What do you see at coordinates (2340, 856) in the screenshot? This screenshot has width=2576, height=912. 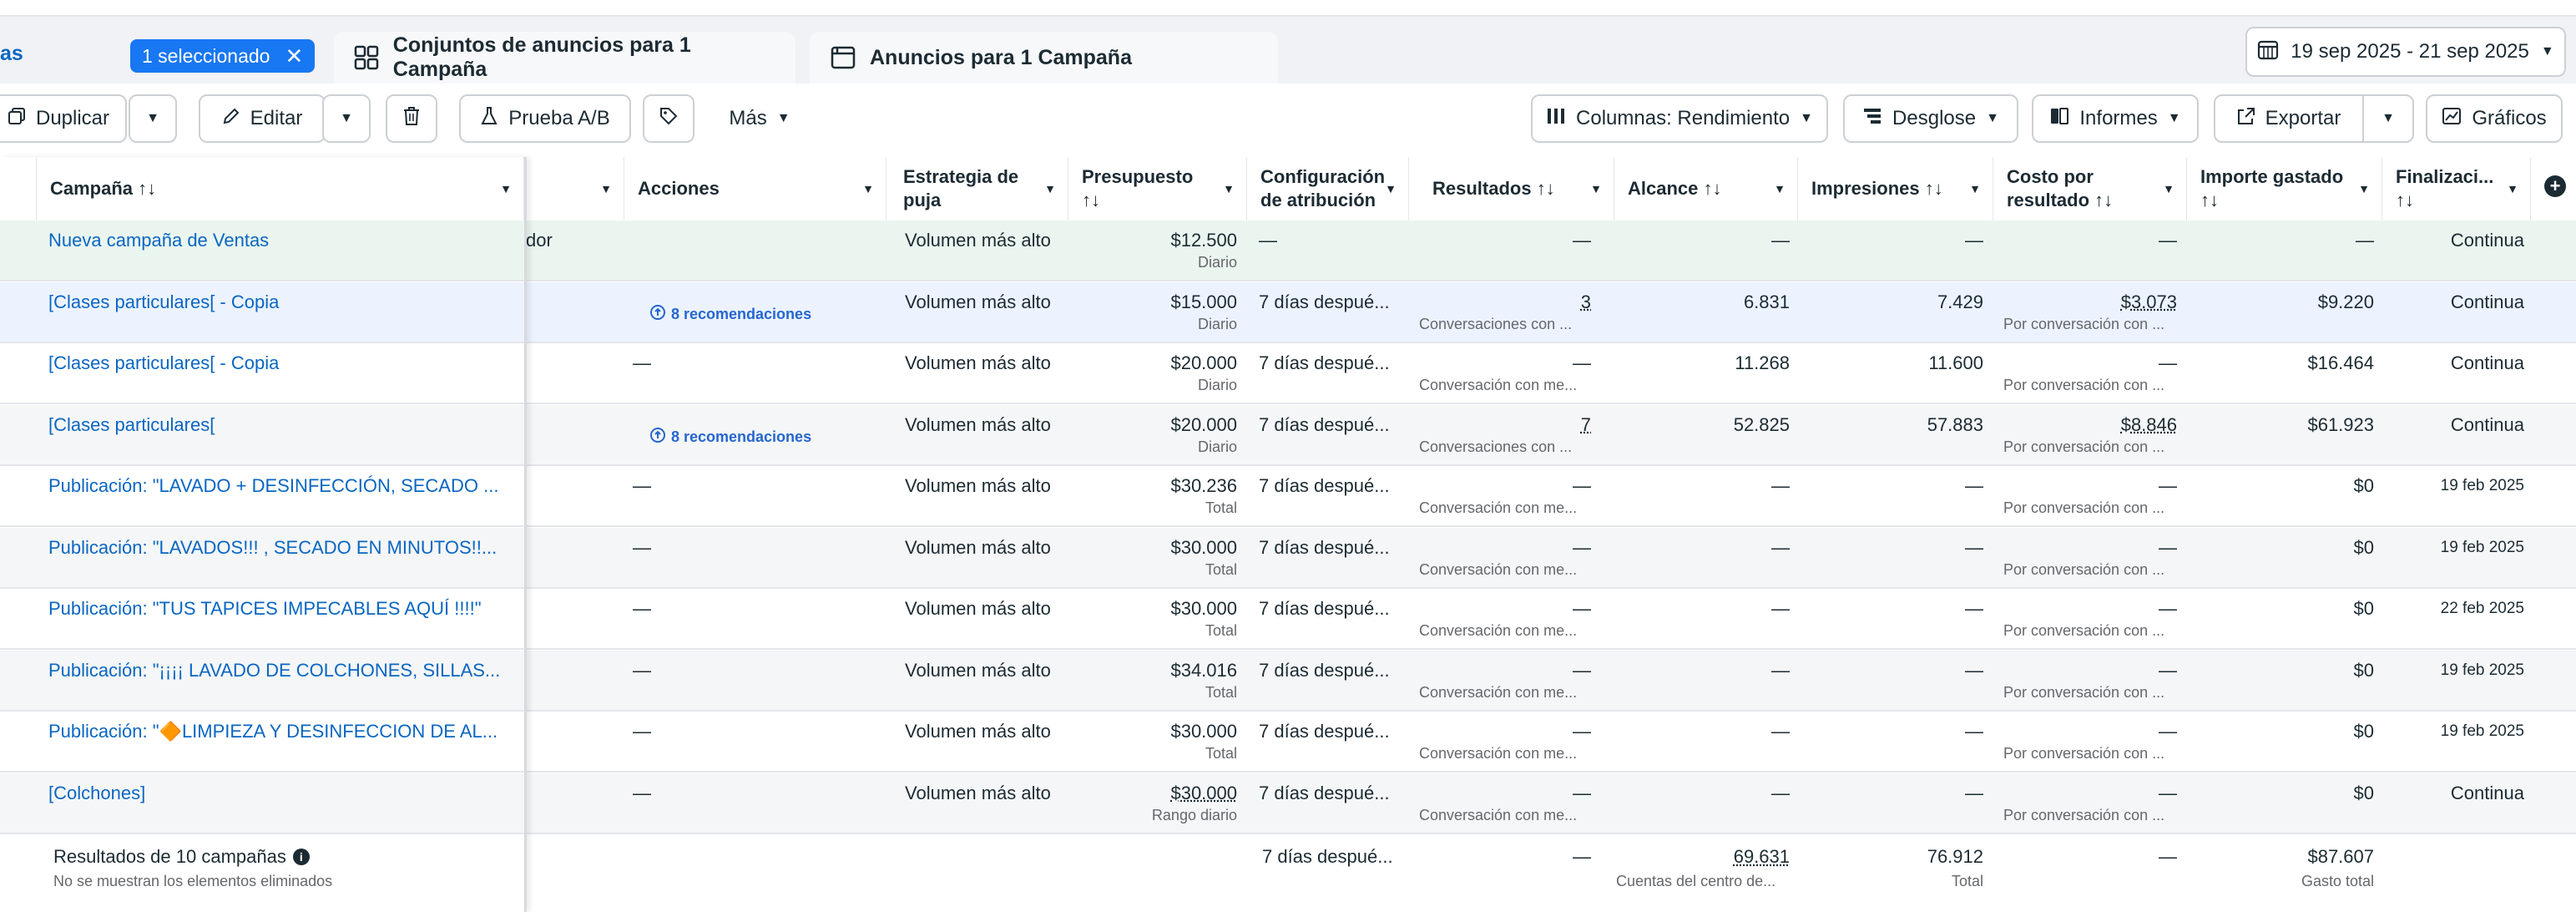 I see `footer-spent: $87.607` at bounding box center [2340, 856].